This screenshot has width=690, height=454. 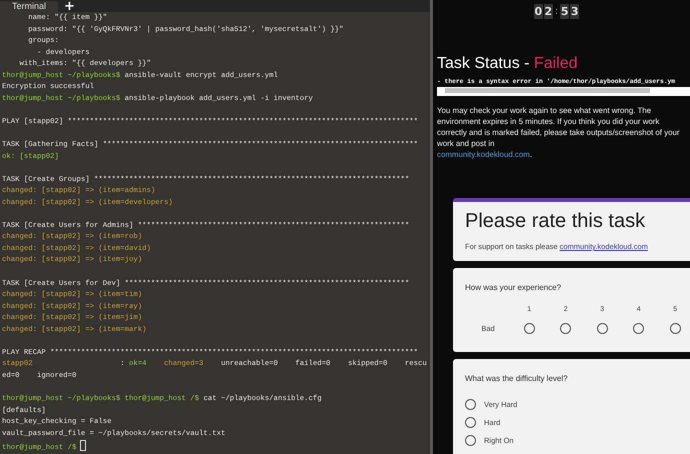 What do you see at coordinates (548, 11) in the screenshot?
I see `timer-digit: 2` at bounding box center [548, 11].